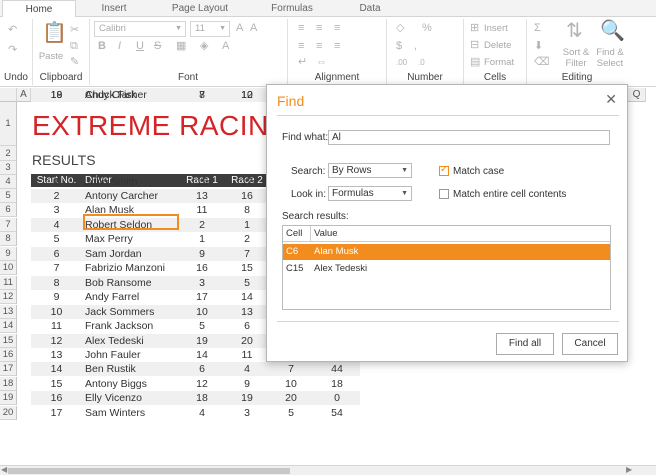 Image resolution: width=656 pixels, height=475 pixels. I want to click on row-header: 13, so click(8, 311).